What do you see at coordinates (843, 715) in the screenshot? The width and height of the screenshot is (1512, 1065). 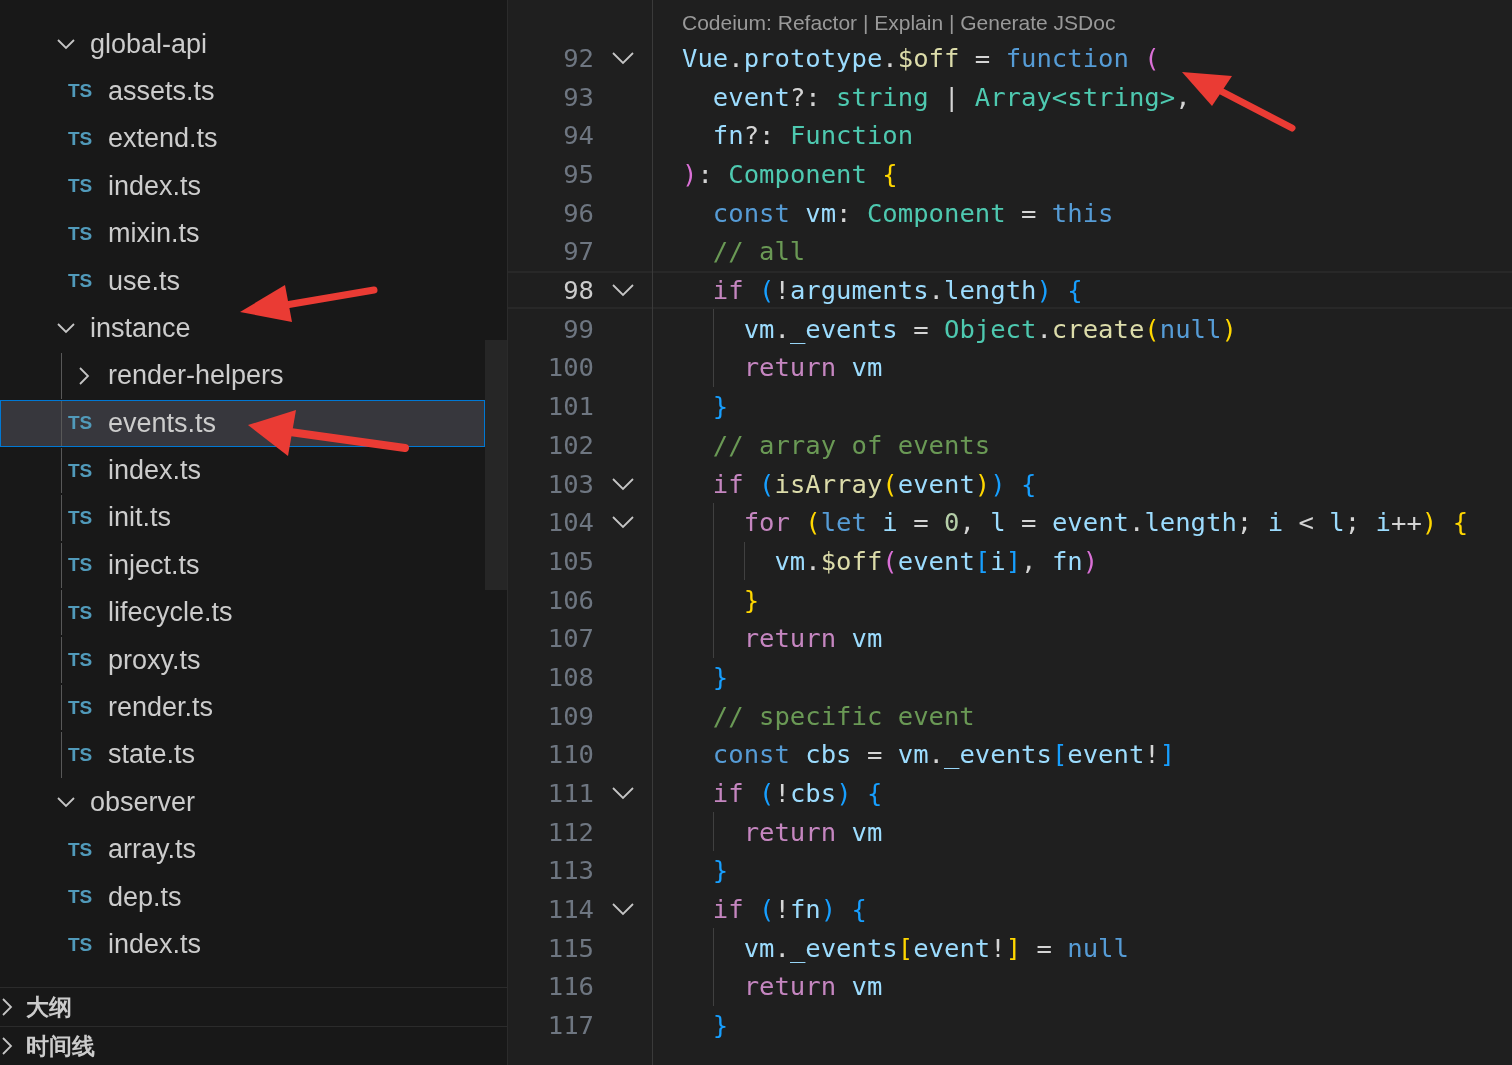 I see `code-line: // specific event` at bounding box center [843, 715].